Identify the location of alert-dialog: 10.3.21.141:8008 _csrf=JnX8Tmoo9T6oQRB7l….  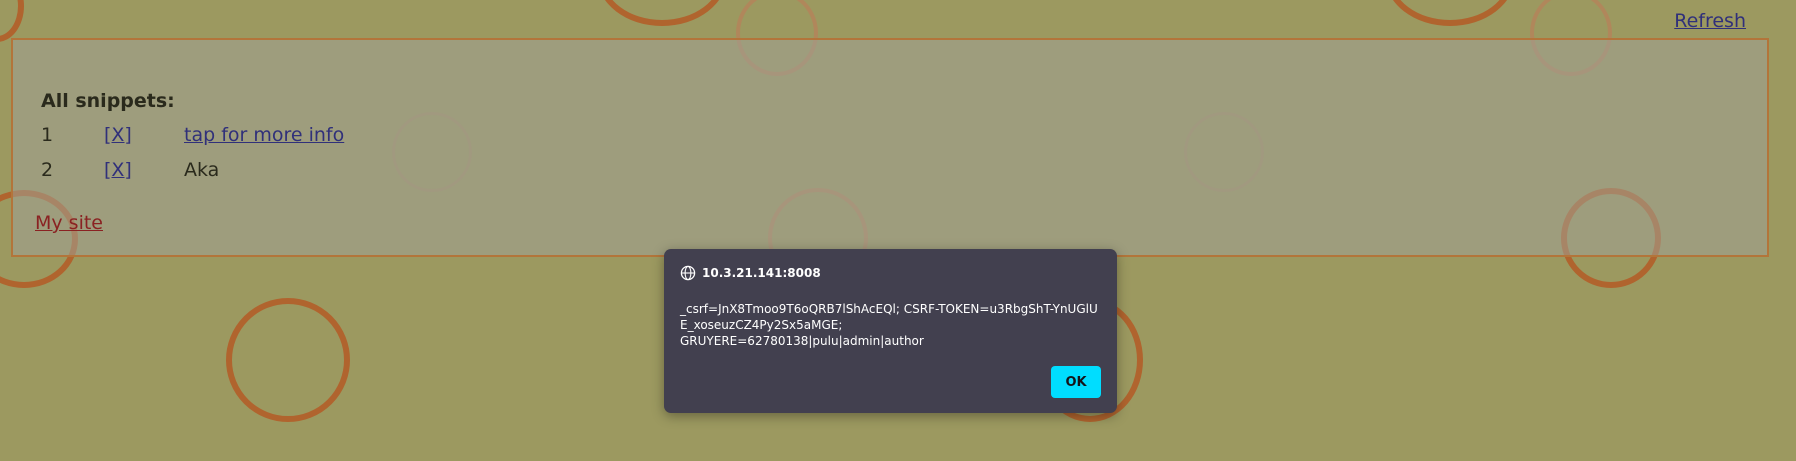
(890, 331).